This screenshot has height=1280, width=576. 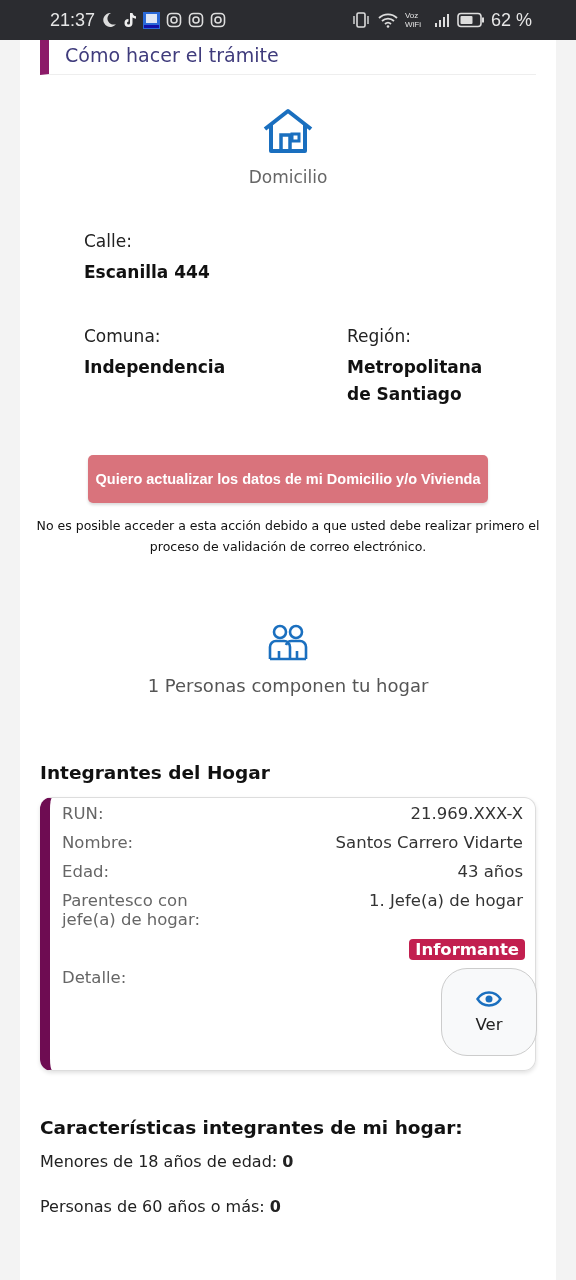 What do you see at coordinates (98, 843) in the screenshot?
I see `field-label: Nombre:` at bounding box center [98, 843].